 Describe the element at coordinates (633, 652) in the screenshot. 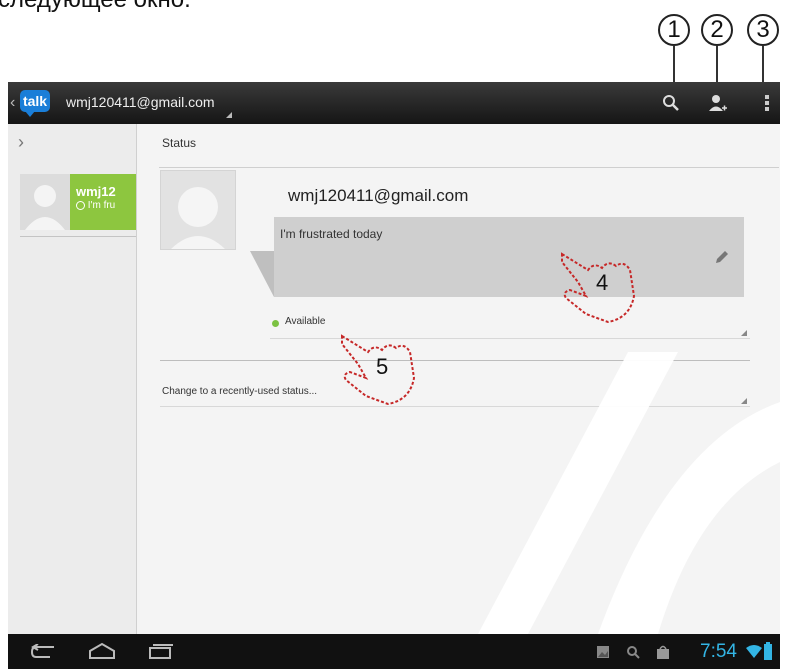

I see `search-status-icon` at that location.